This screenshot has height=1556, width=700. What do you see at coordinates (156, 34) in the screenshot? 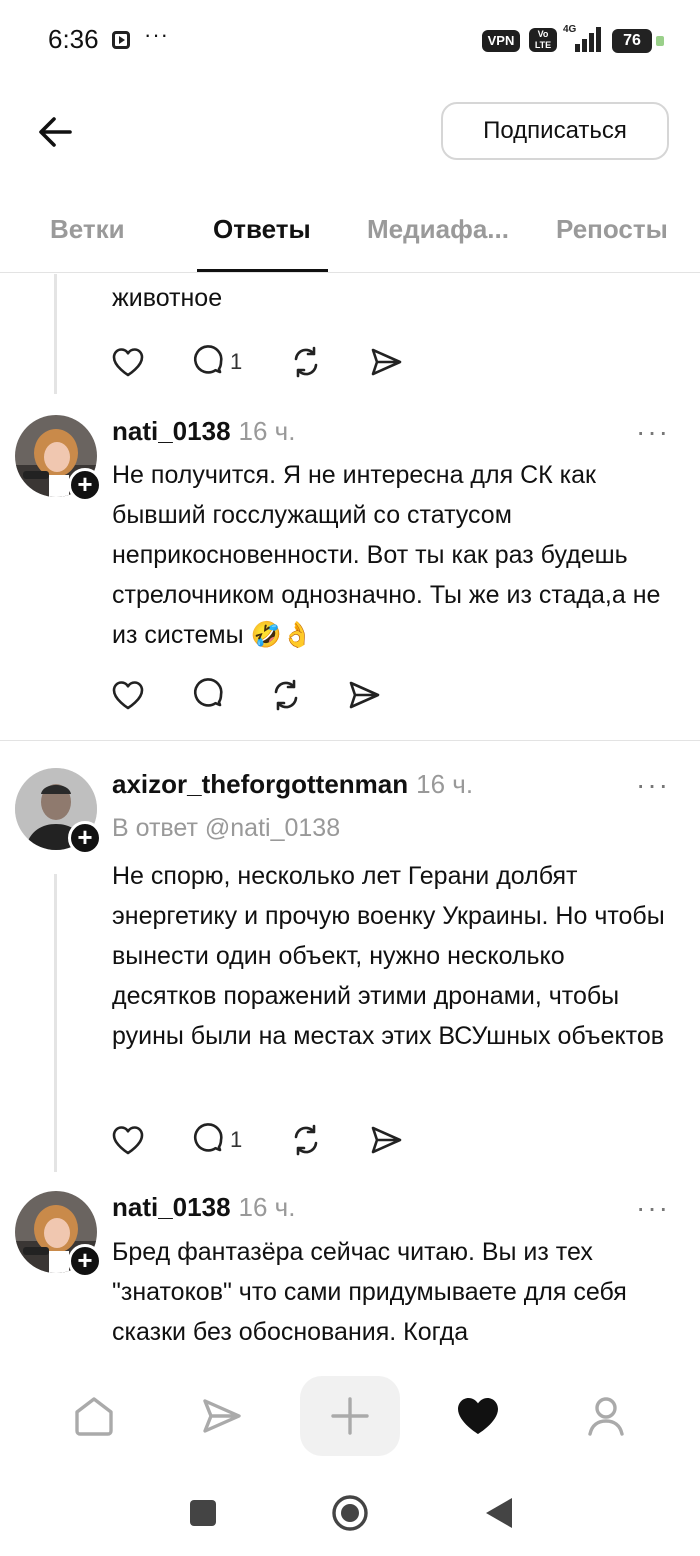
I see `more-notifications-icon: ···` at bounding box center [156, 34].